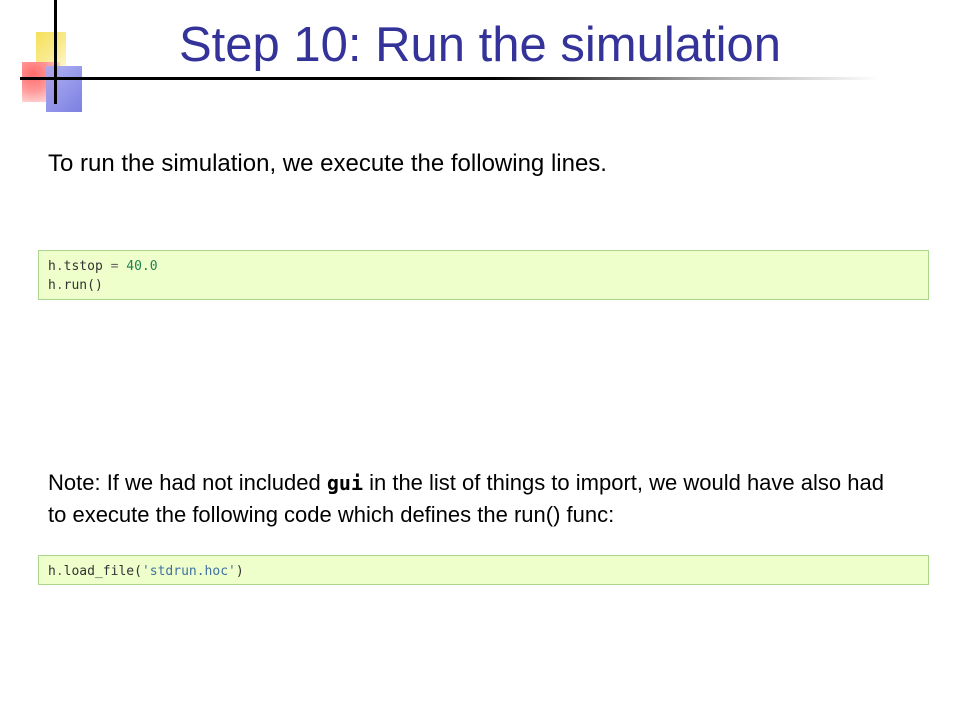 This screenshot has width=960, height=720. I want to click on slide-title: Step 10: Run the simulation, so click(480, 45).